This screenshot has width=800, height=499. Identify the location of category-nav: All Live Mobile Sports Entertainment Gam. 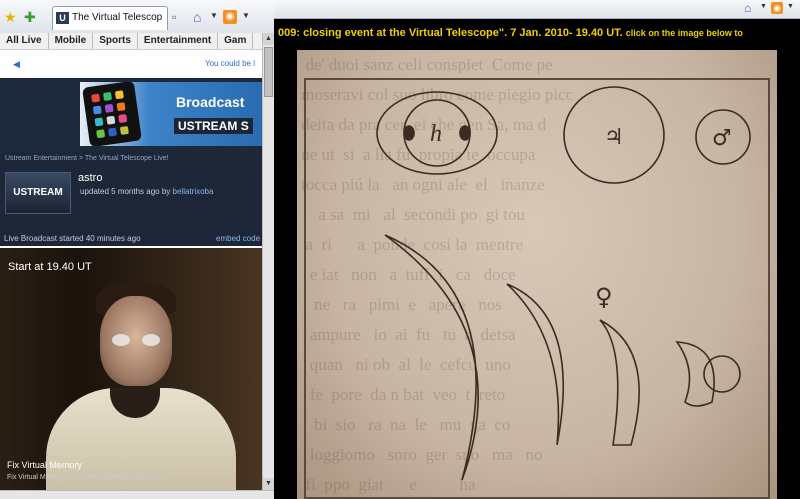
(131, 41).